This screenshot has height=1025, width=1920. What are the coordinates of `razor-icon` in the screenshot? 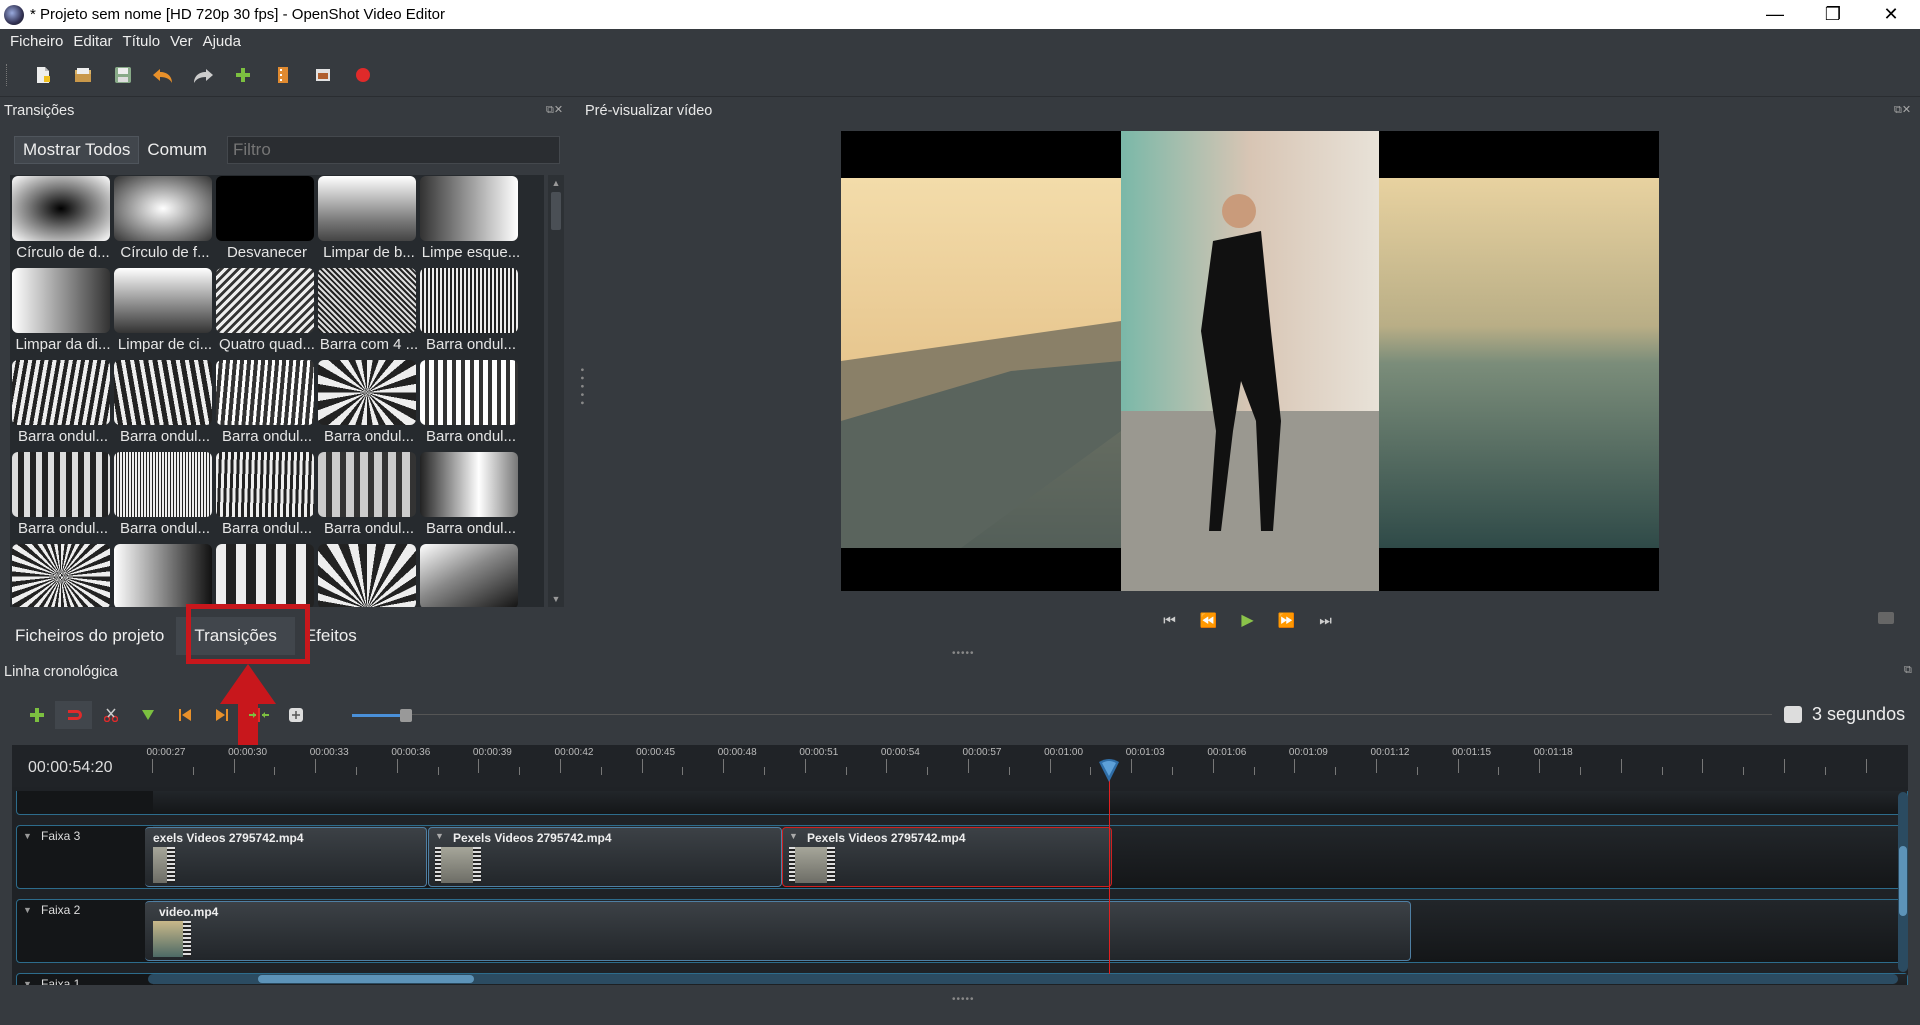 It's located at (110, 715).